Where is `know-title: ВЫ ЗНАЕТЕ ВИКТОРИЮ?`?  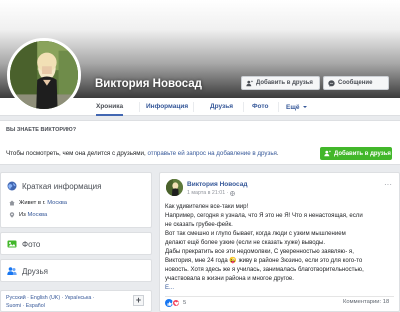
know-title: ВЫ ЗНАЕТЕ ВИКТОРИЮ? is located at coordinates (41, 130).